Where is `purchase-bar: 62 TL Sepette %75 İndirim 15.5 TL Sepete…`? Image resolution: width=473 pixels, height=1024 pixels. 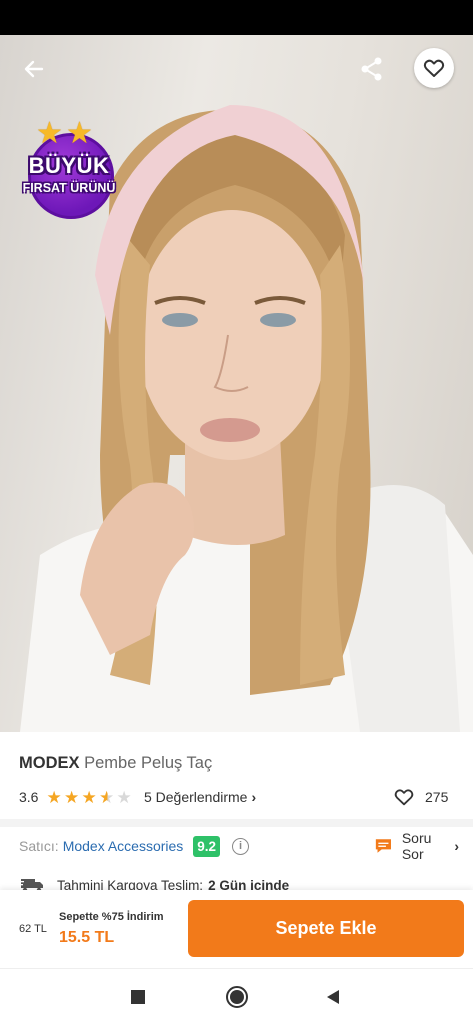
purchase-bar: 62 TL Sepette %75 İndirim 15.5 TL Sepete… is located at coordinates (236, 929).